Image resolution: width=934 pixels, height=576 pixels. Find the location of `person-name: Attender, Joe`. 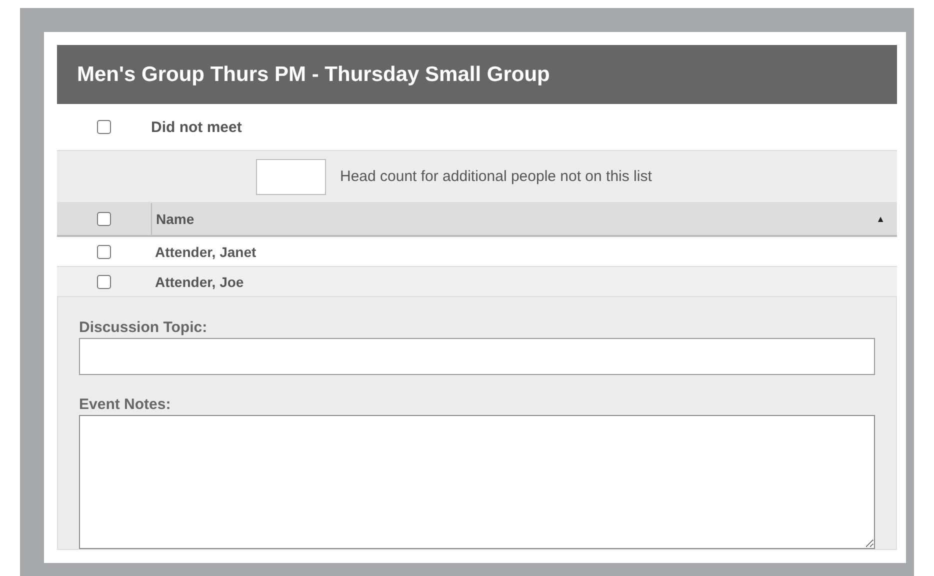

person-name: Attender, Joe is located at coordinates (199, 282).